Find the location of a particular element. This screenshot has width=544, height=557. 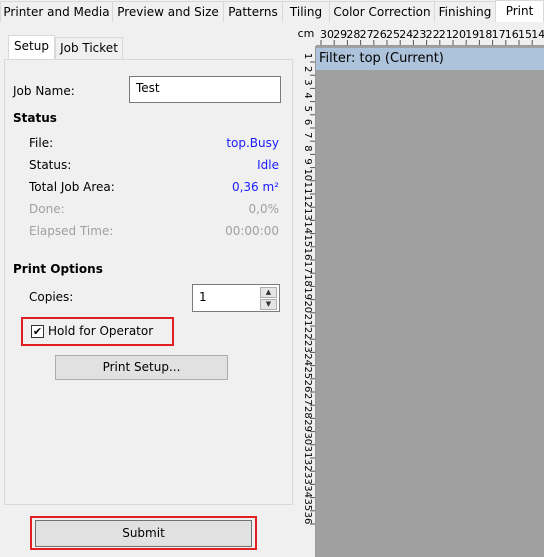

ruler-tick-label: 6 is located at coordinates (307, 122).